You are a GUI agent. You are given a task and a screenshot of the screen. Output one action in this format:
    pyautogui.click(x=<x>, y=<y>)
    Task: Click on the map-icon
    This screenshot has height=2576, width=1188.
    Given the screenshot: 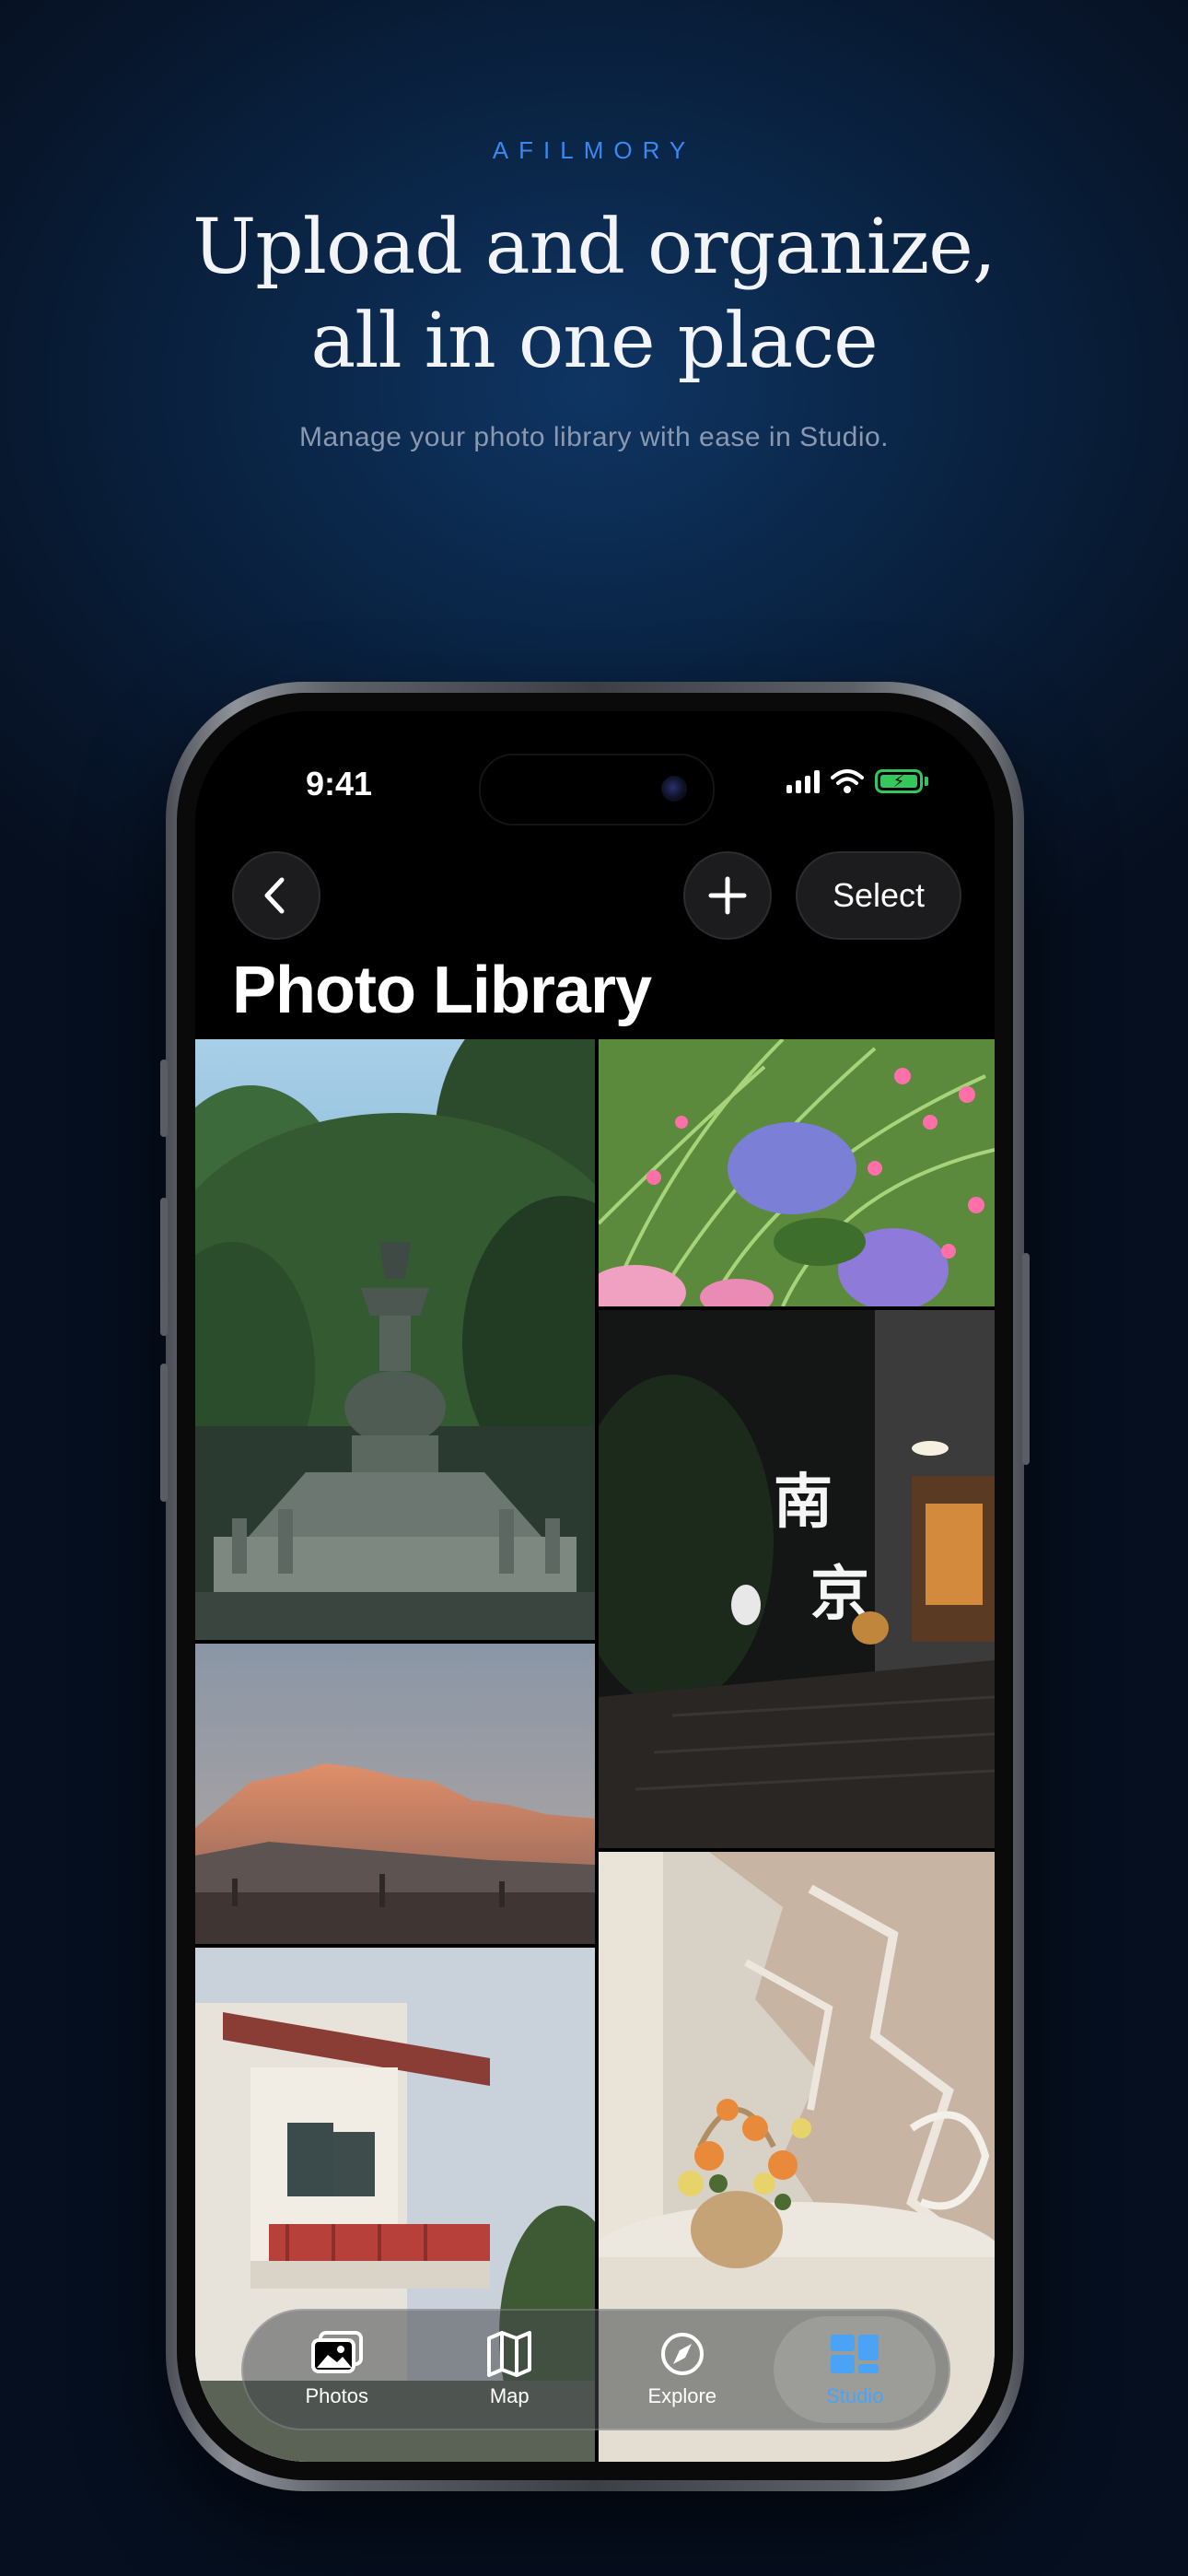 What is the action you would take?
    pyautogui.click(x=510, y=2354)
    